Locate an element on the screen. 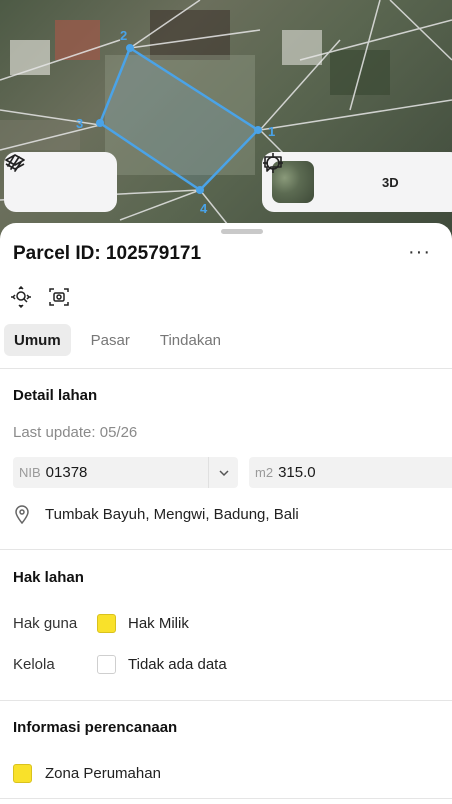 The image size is (452, 804). more-options-button: ··· is located at coordinates (419, 252).